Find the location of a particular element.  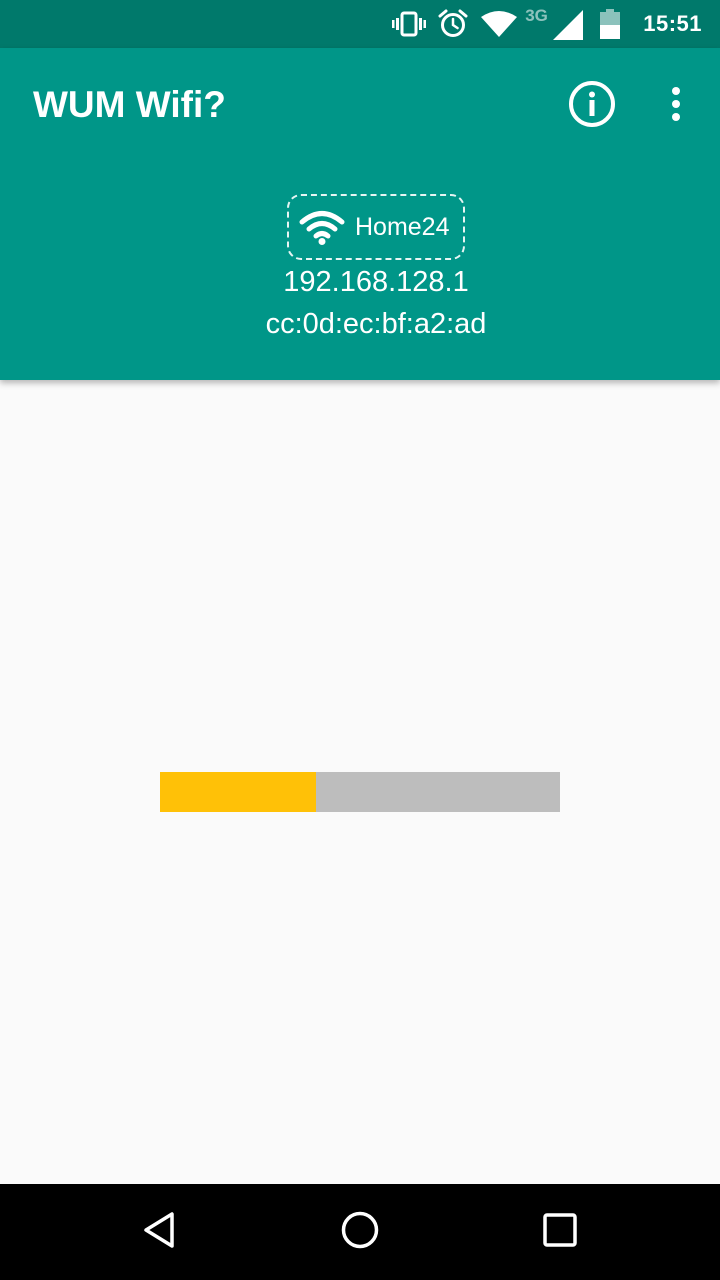

back-button is located at coordinates (160, 1232).